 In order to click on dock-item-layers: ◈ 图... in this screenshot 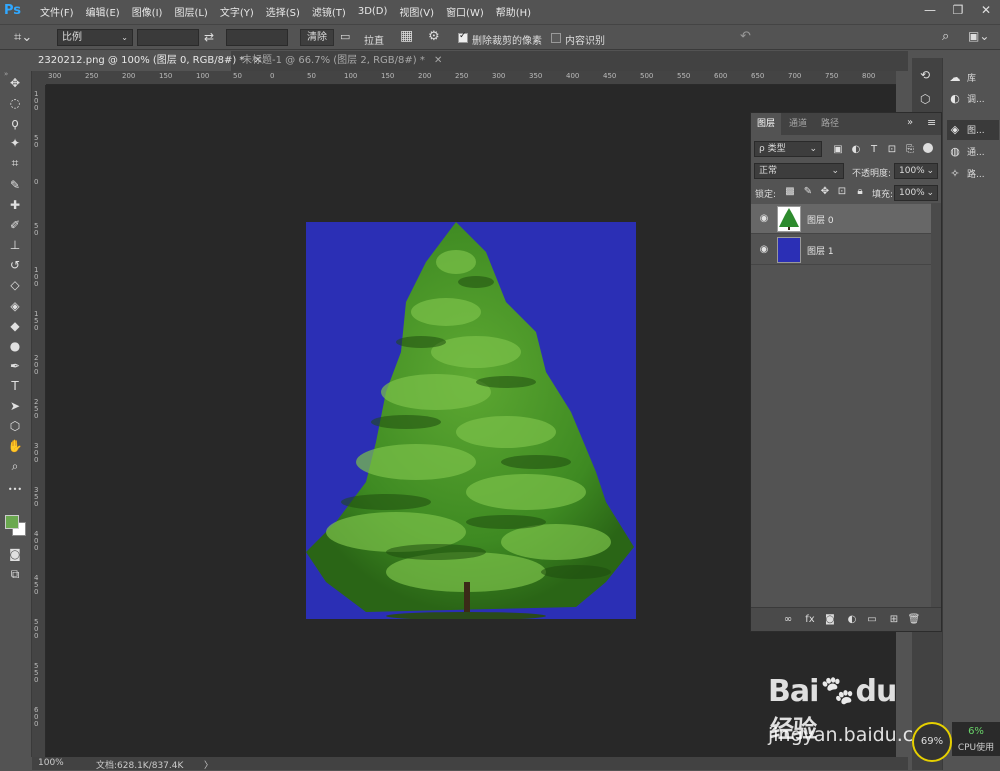, I will do `click(973, 130)`.